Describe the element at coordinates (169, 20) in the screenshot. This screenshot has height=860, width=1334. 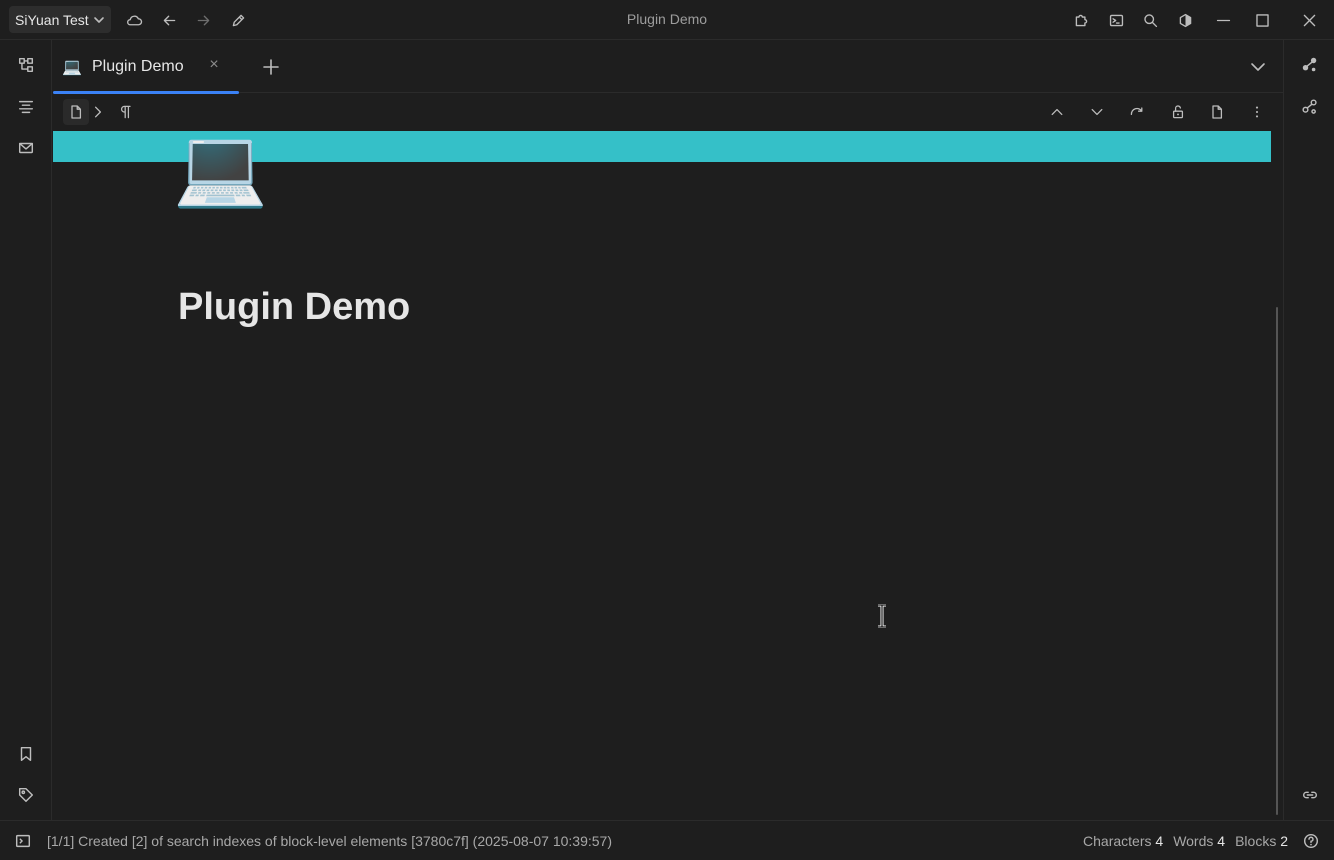
I see `back-arrow-icon` at that location.